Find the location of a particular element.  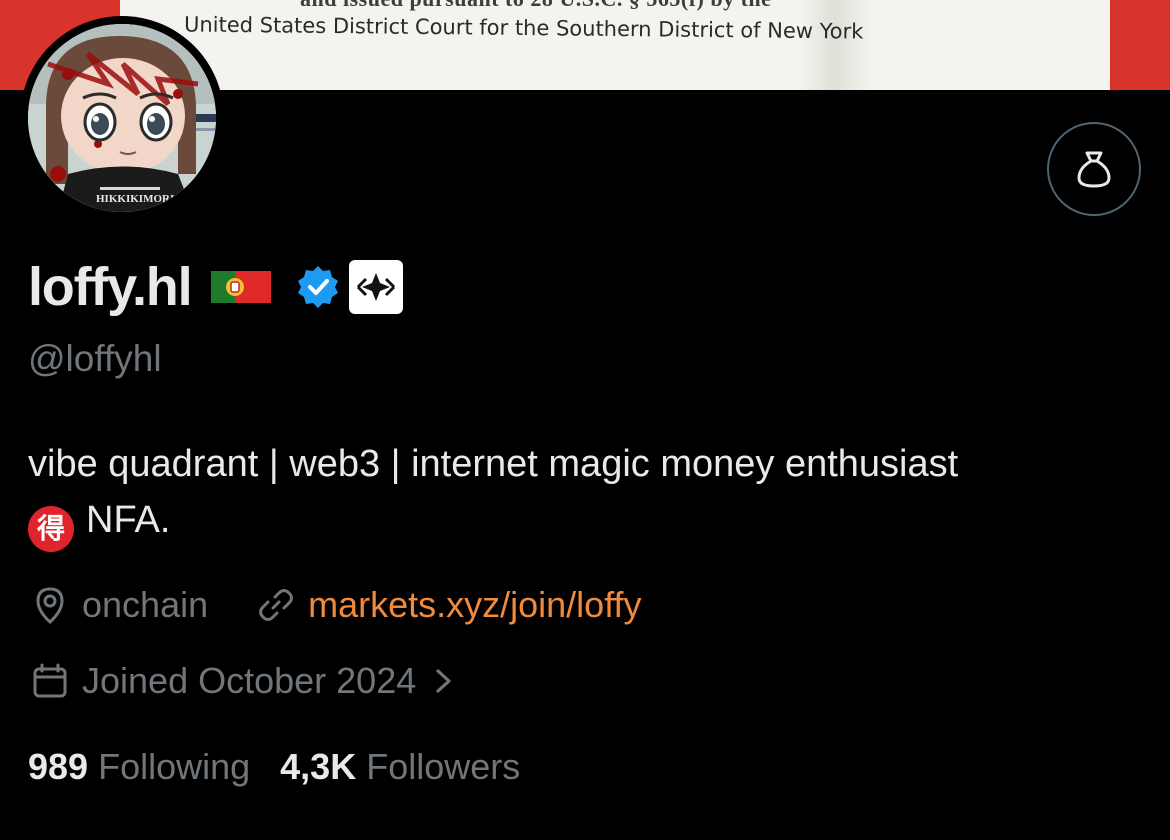

display-name: loffy.hl is located at coordinates (110, 287).